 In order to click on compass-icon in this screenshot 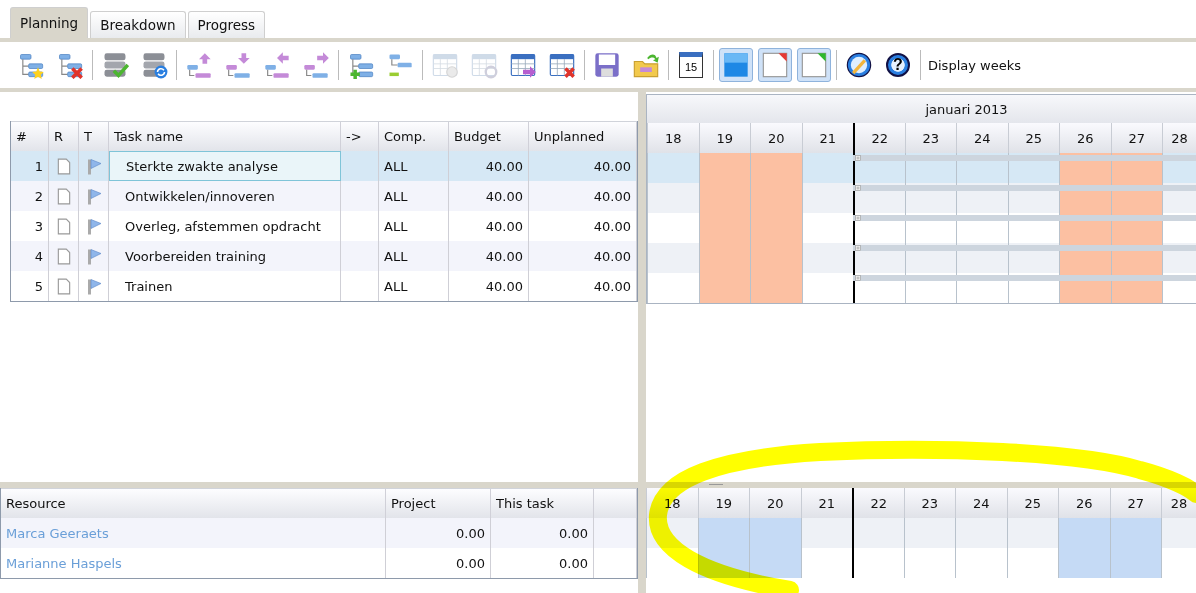, I will do `click(859, 65)`.